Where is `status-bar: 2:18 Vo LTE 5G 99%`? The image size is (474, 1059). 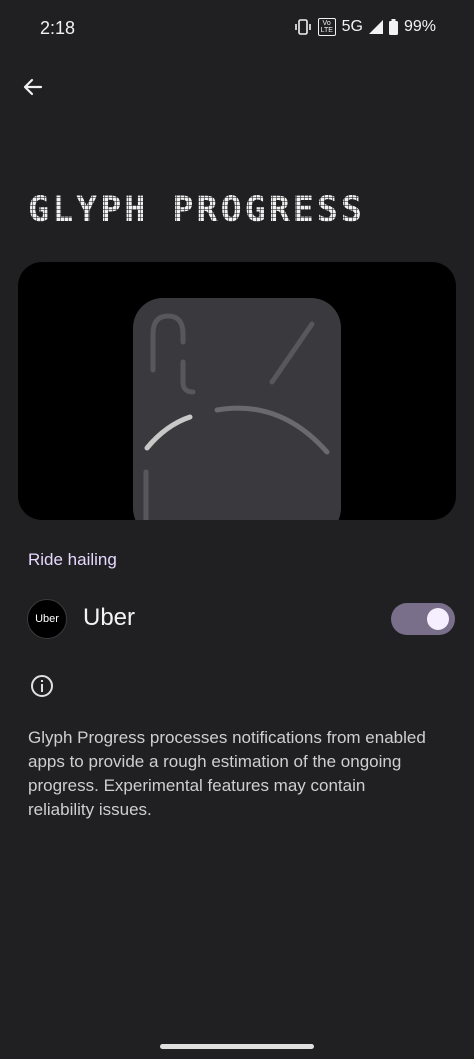
status-bar: 2:18 Vo LTE 5G 99% is located at coordinates (237, 29).